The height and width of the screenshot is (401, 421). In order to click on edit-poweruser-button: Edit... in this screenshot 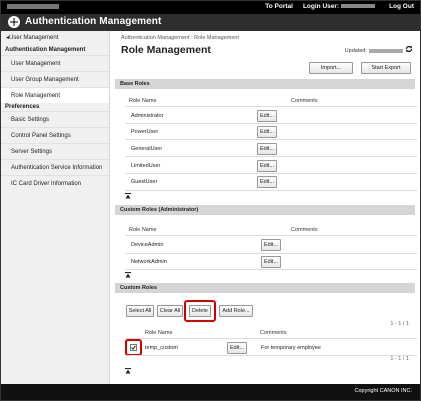, I will do `click(267, 132)`.